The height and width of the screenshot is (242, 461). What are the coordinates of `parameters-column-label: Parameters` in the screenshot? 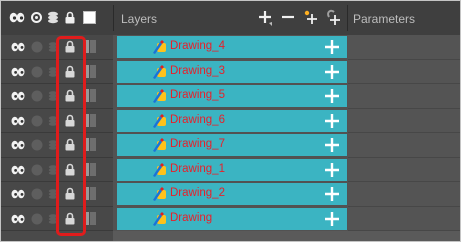 It's located at (384, 19).